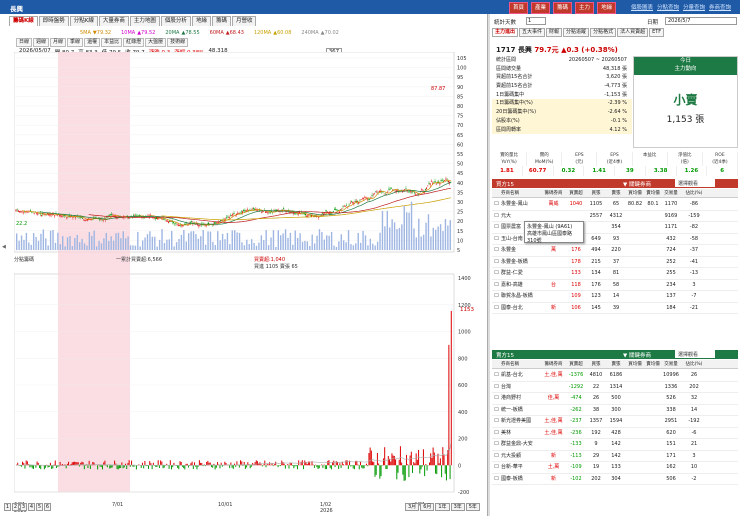  Describe the element at coordinates (521, 285) in the screenshot. I see `broker-name: 嘉和-高雄` at that location.